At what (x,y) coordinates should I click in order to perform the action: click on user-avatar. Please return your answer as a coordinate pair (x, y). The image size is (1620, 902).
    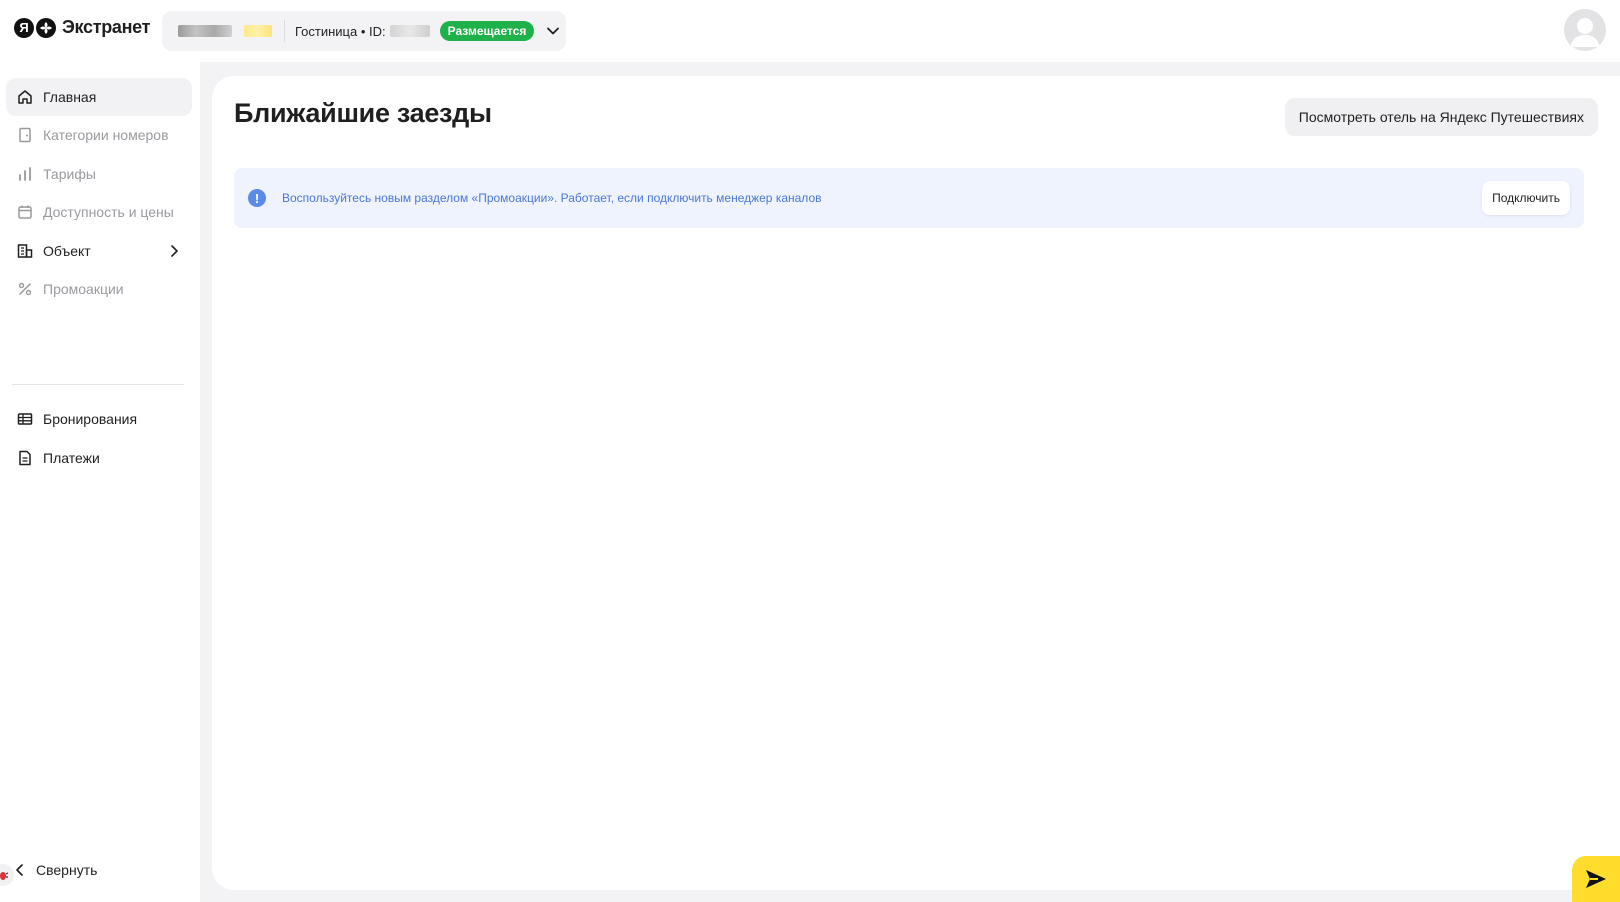
    Looking at the image, I should click on (1585, 30).